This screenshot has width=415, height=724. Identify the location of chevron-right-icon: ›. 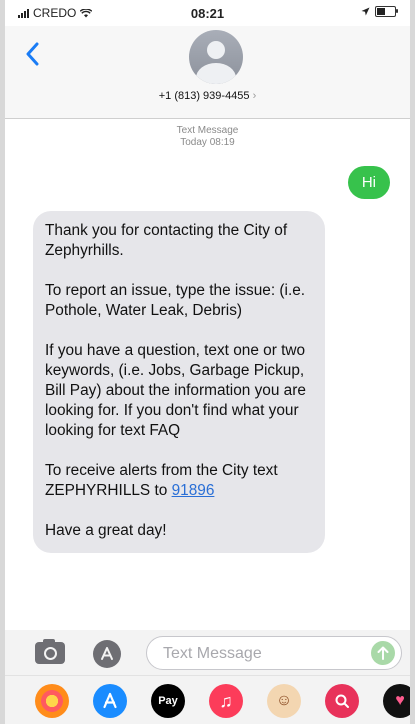
(254, 96).